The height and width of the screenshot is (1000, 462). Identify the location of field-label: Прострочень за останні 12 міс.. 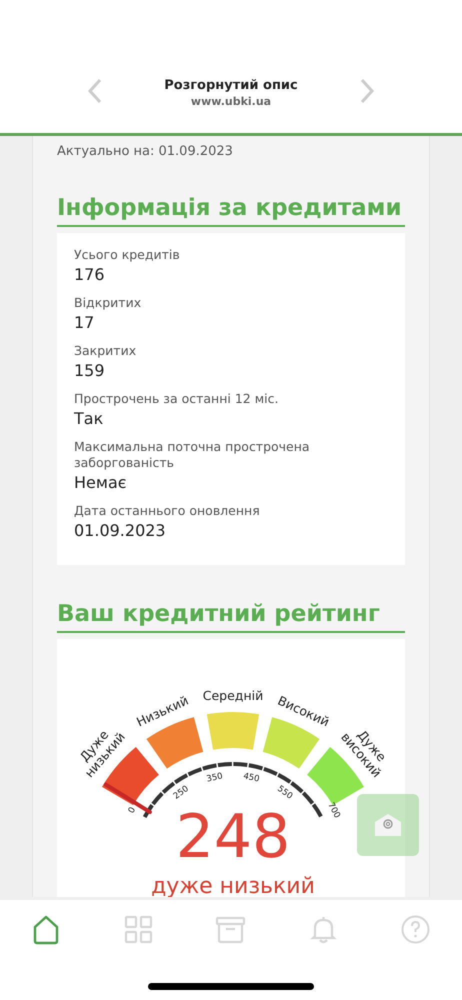
(177, 399).